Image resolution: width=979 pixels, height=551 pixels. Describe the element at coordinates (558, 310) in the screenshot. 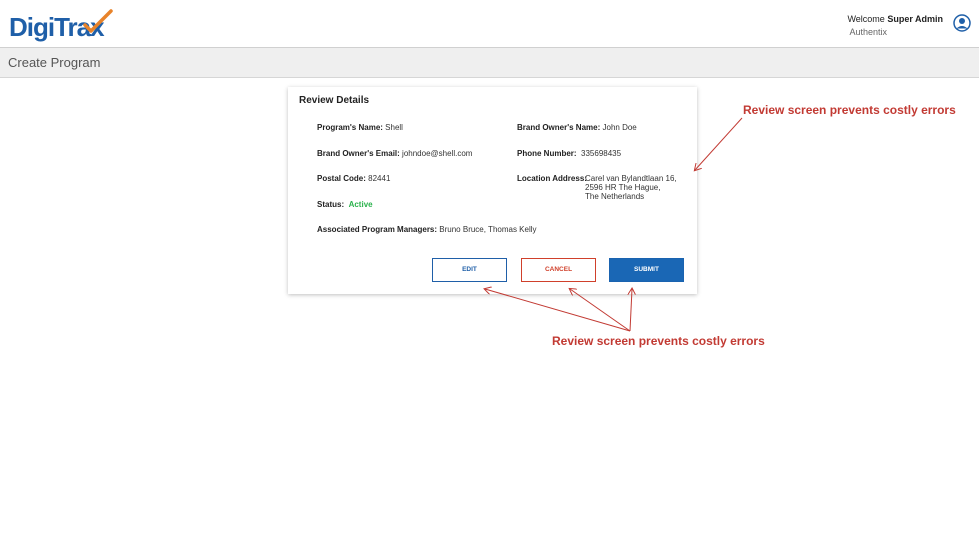

I see `arrow-to-edit` at that location.